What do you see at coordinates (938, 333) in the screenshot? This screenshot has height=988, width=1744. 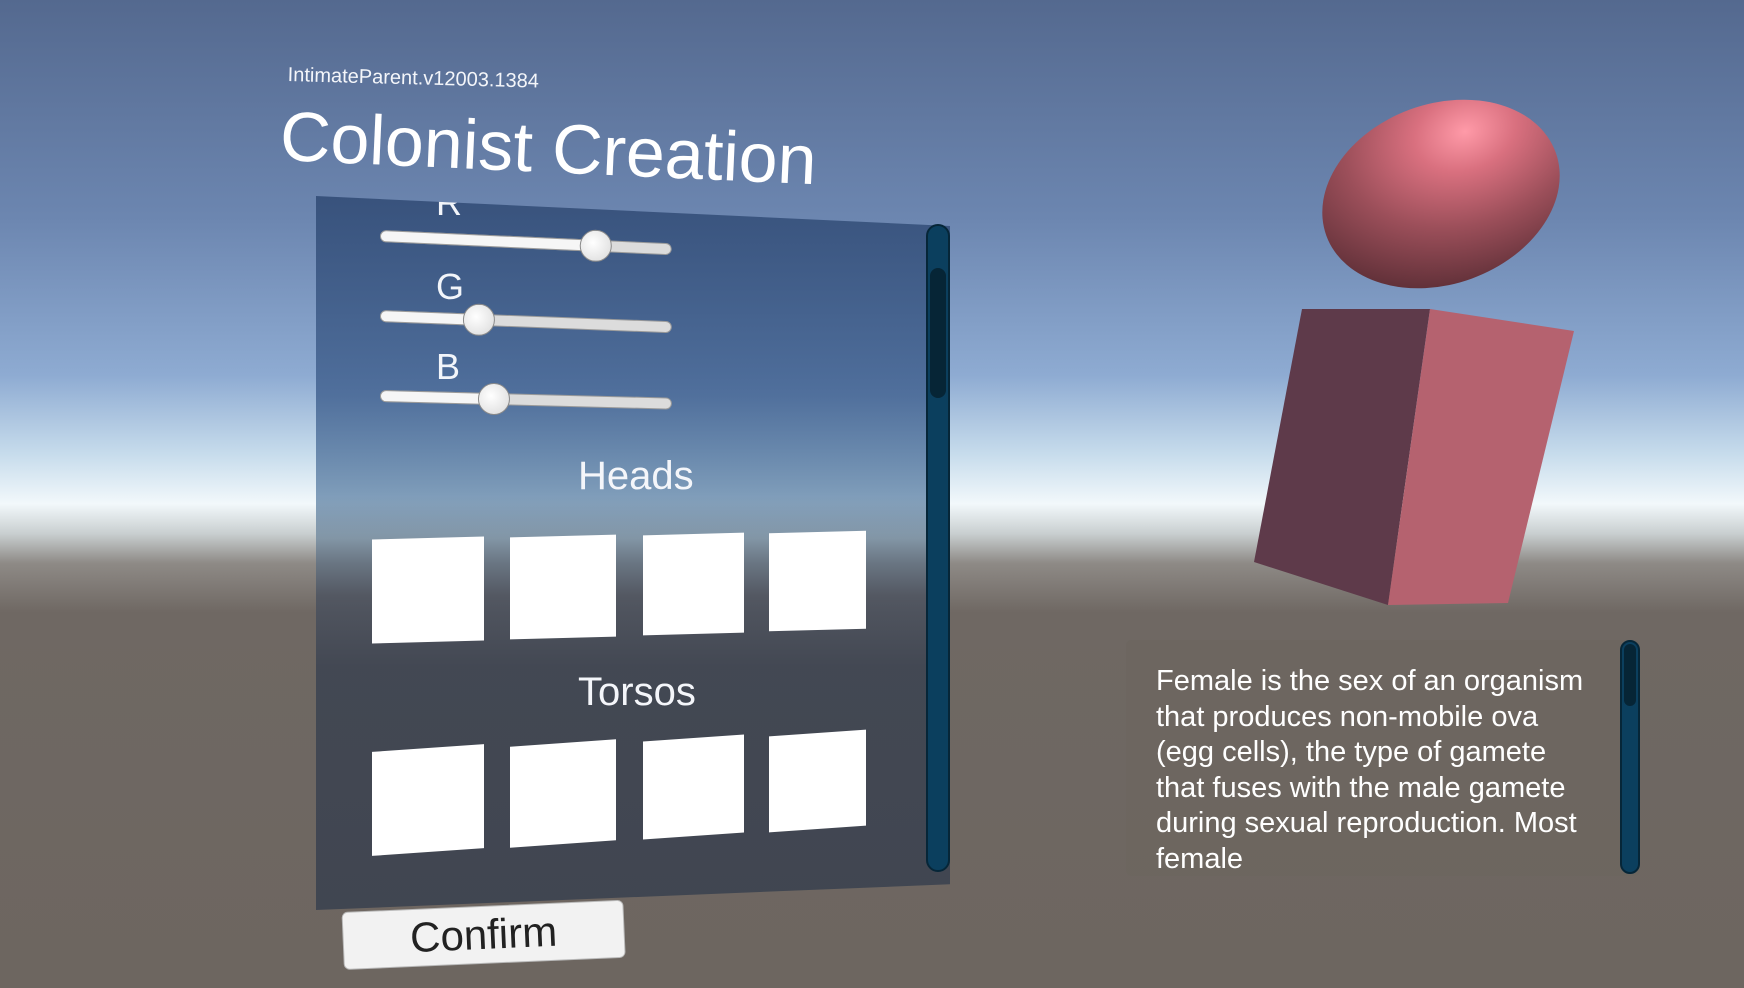 I see `panel-scrollbar-handle` at bounding box center [938, 333].